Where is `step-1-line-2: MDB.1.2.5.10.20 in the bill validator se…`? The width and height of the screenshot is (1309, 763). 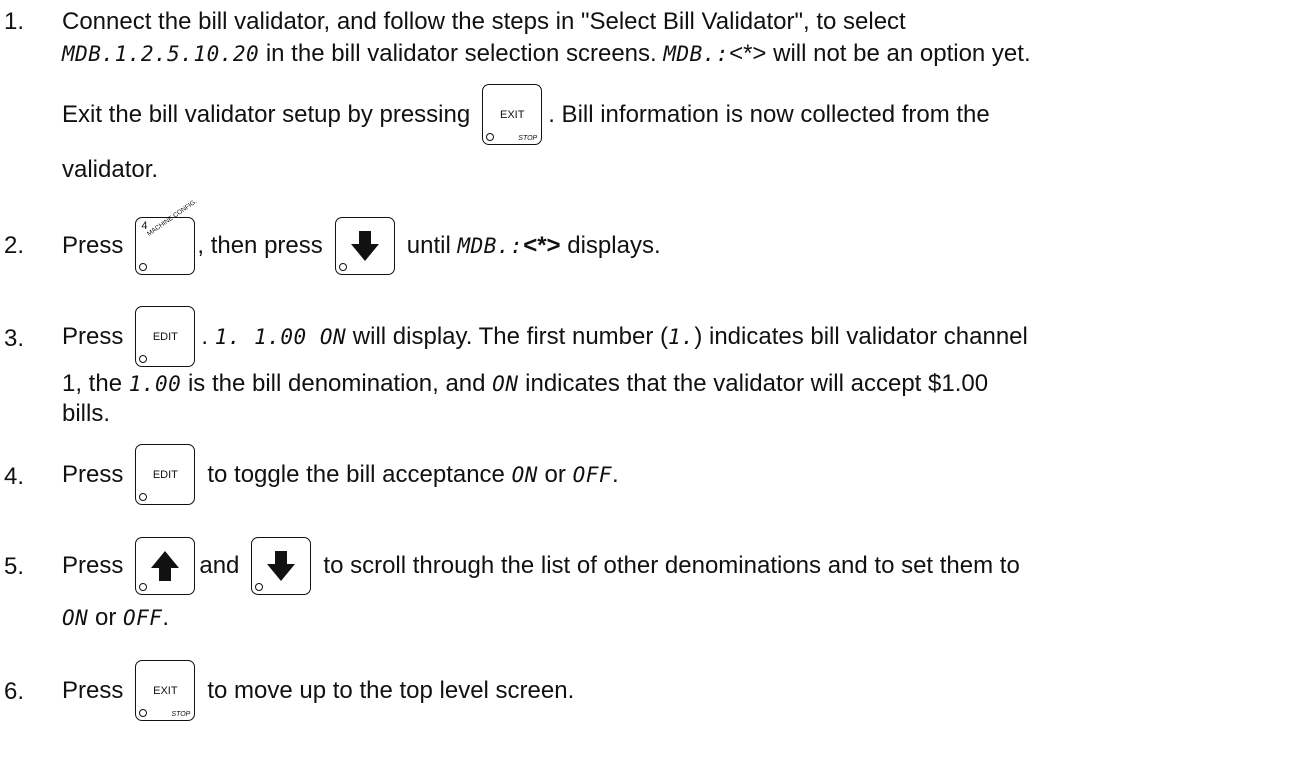
step-1-line-2: MDB.1.2.5.10.20 in the bill validator se… is located at coordinates (546, 53).